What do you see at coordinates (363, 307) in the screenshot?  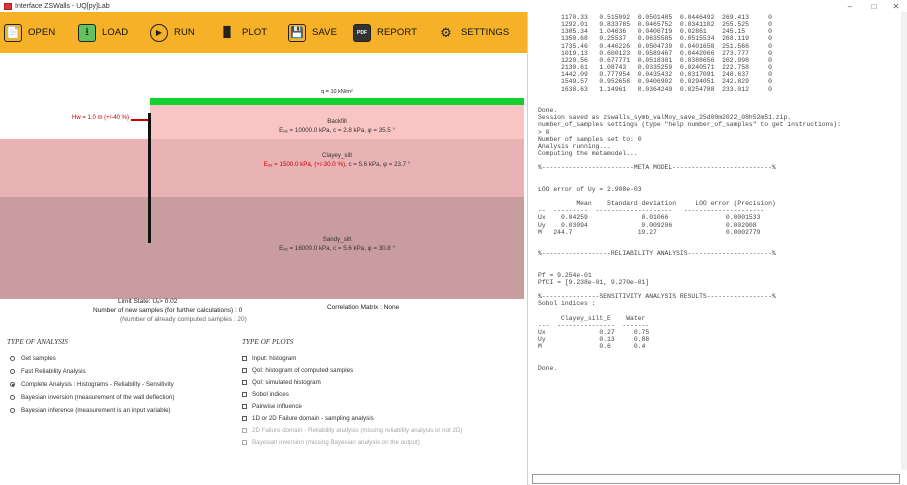 I see `correlation-matrix: Correlation Matrix : None` at bounding box center [363, 307].